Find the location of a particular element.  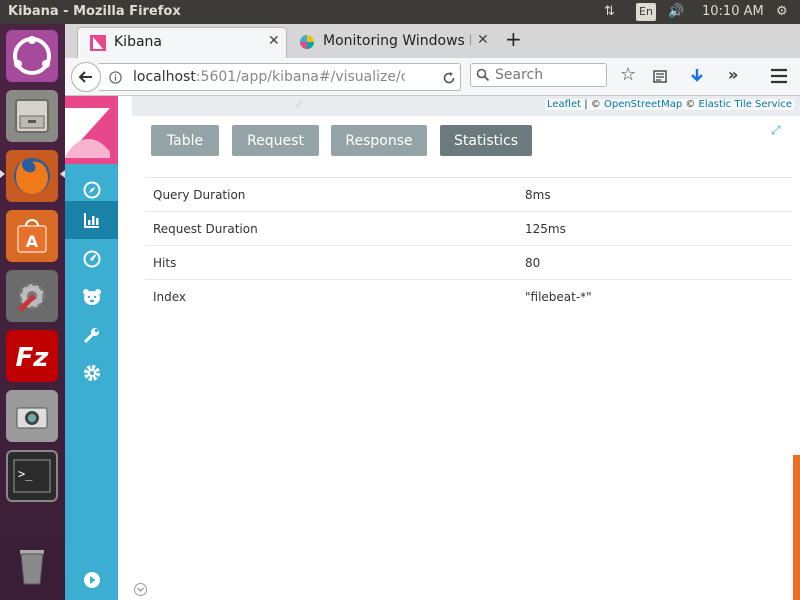

kibana-sidebar is located at coordinates (91, 348).